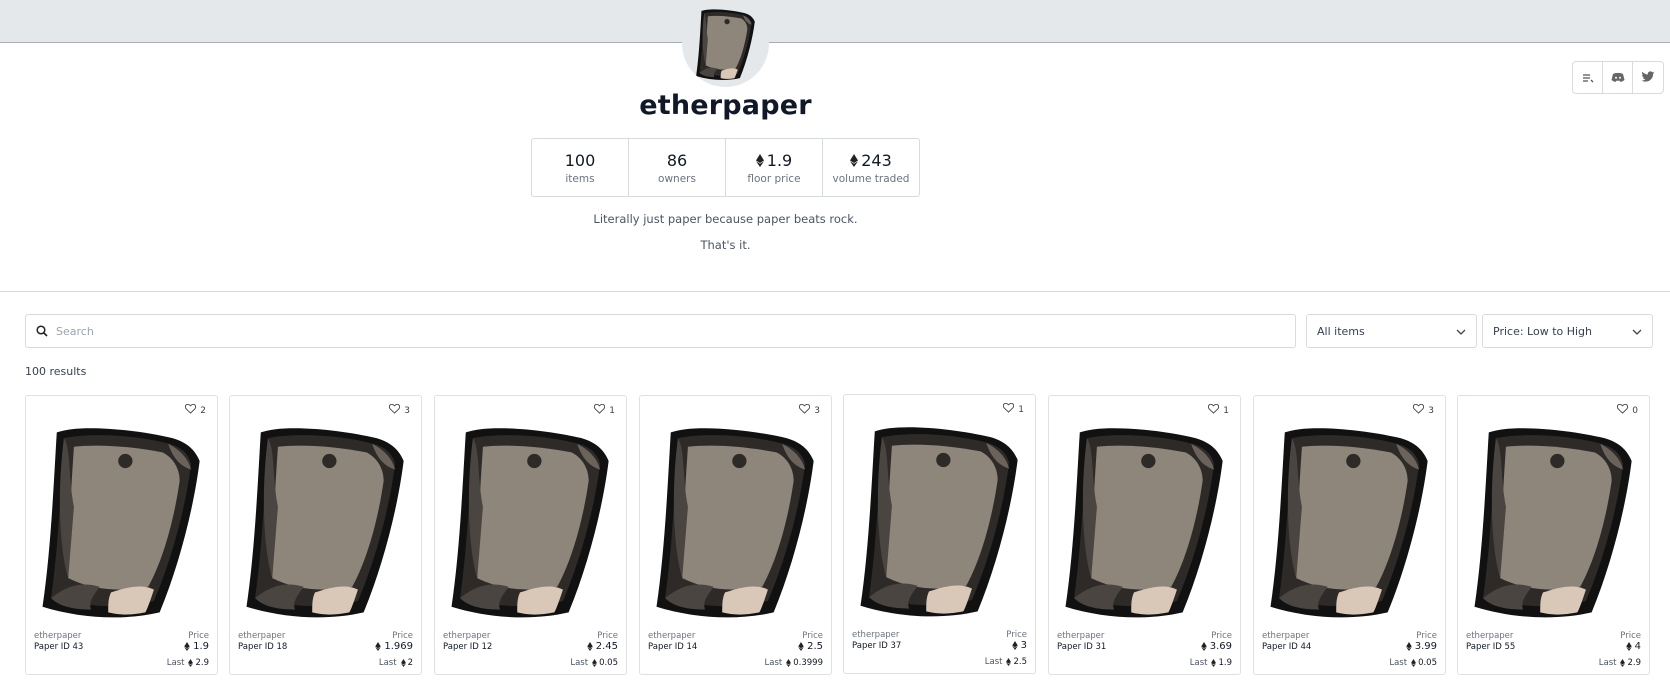 The image size is (1670, 682). I want to click on collection-title: etherpaper, so click(725, 105).